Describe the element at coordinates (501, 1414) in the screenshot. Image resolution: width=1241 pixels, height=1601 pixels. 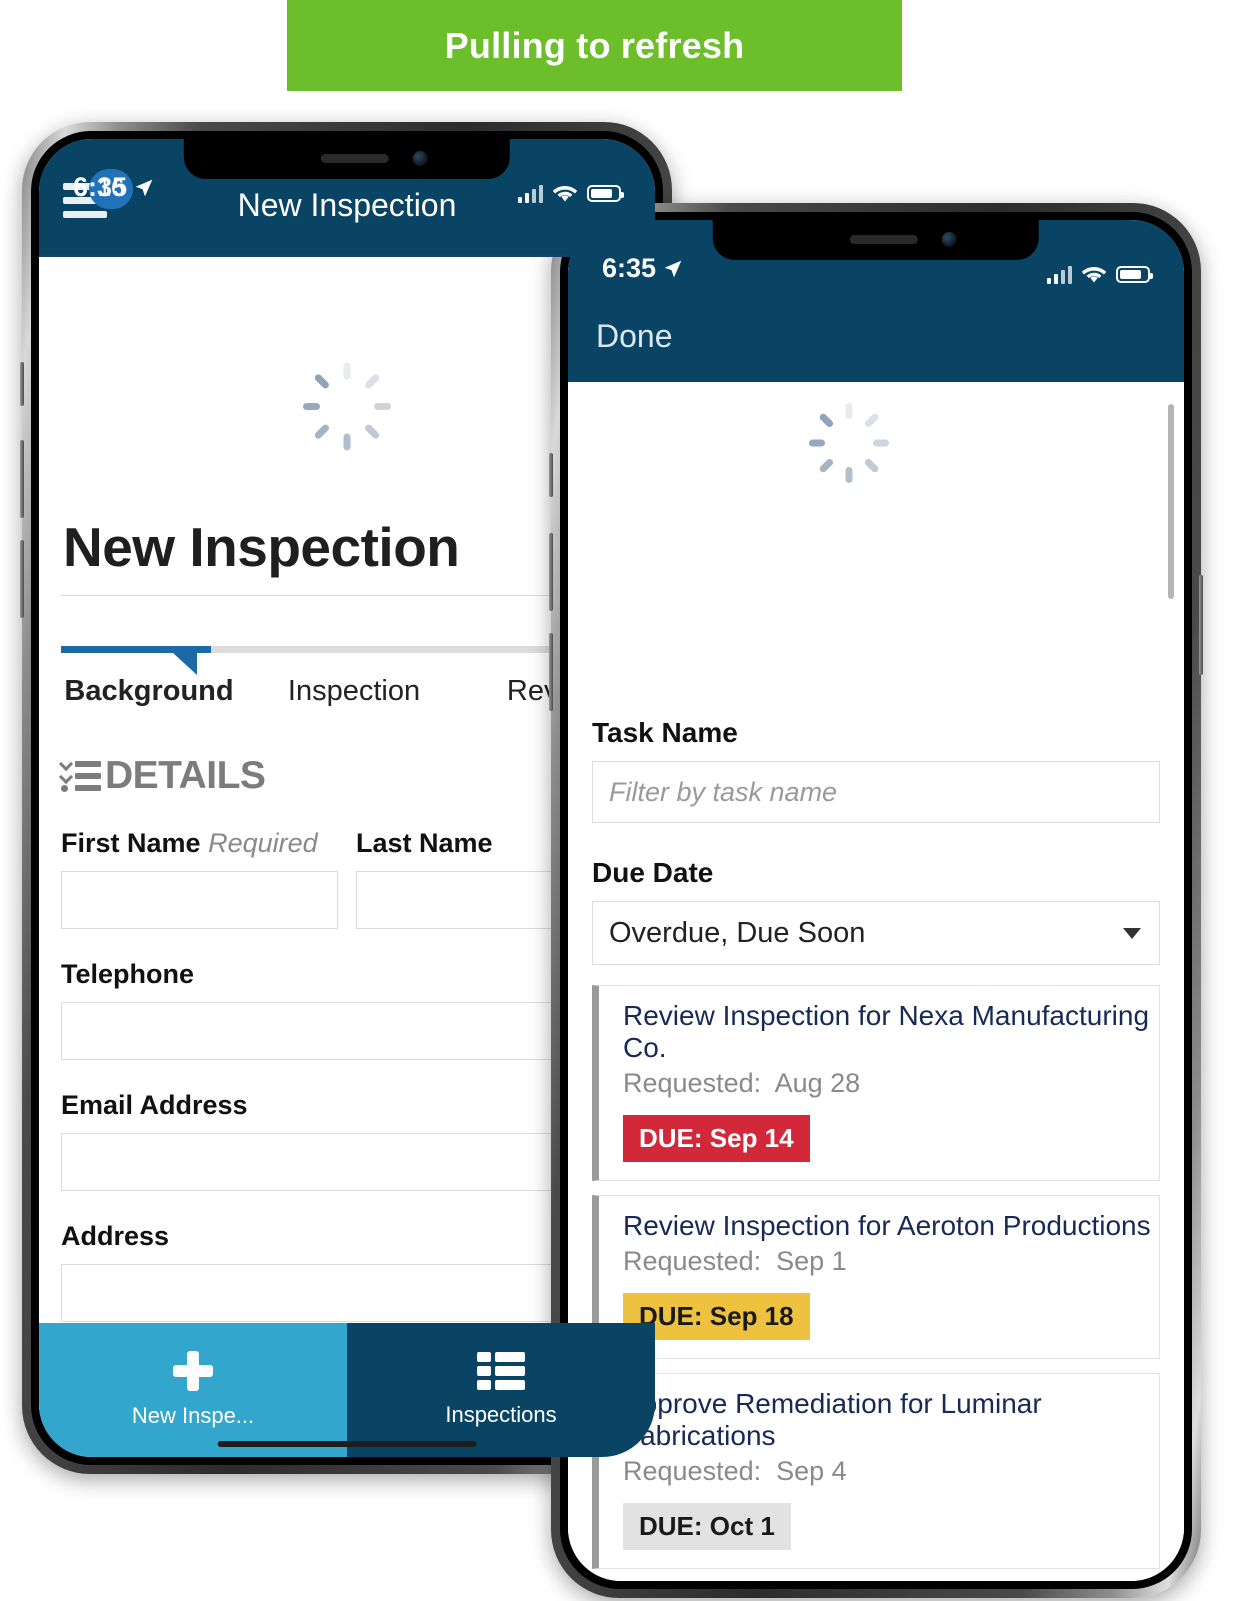
I see `tab-inspections-label: Inspections` at that location.